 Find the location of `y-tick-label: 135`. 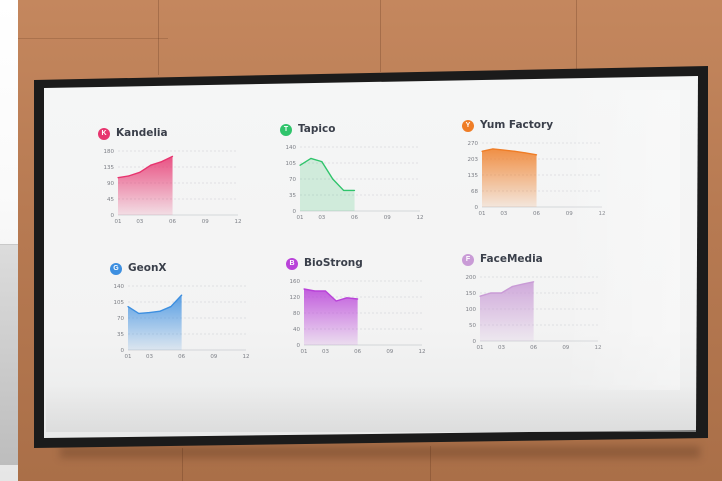

y-tick-label: 135 is located at coordinates (473, 176).